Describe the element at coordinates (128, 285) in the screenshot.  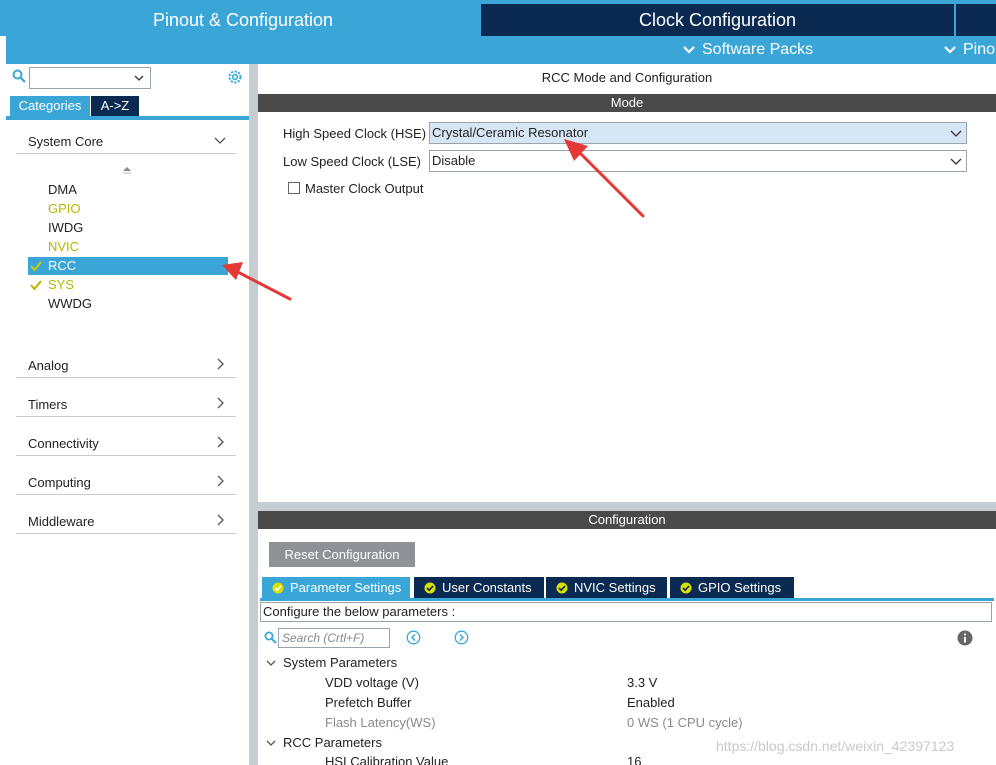
I see `peripheral-sys: SYS` at that location.